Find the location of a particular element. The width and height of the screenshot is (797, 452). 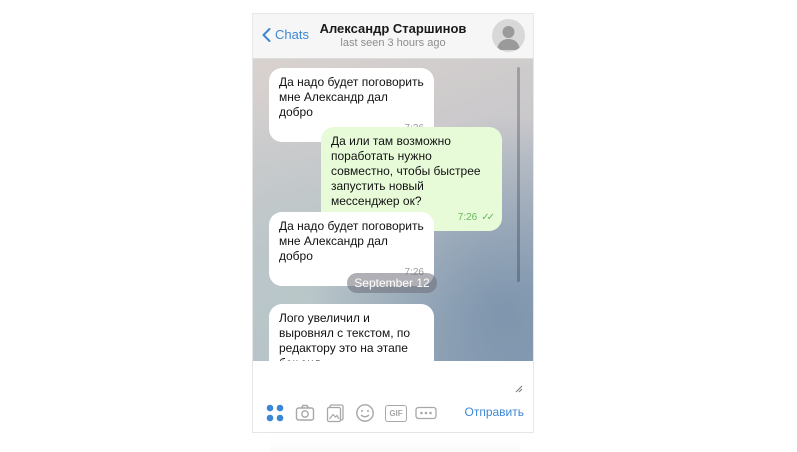

gif-button: GIF is located at coordinates (396, 413).